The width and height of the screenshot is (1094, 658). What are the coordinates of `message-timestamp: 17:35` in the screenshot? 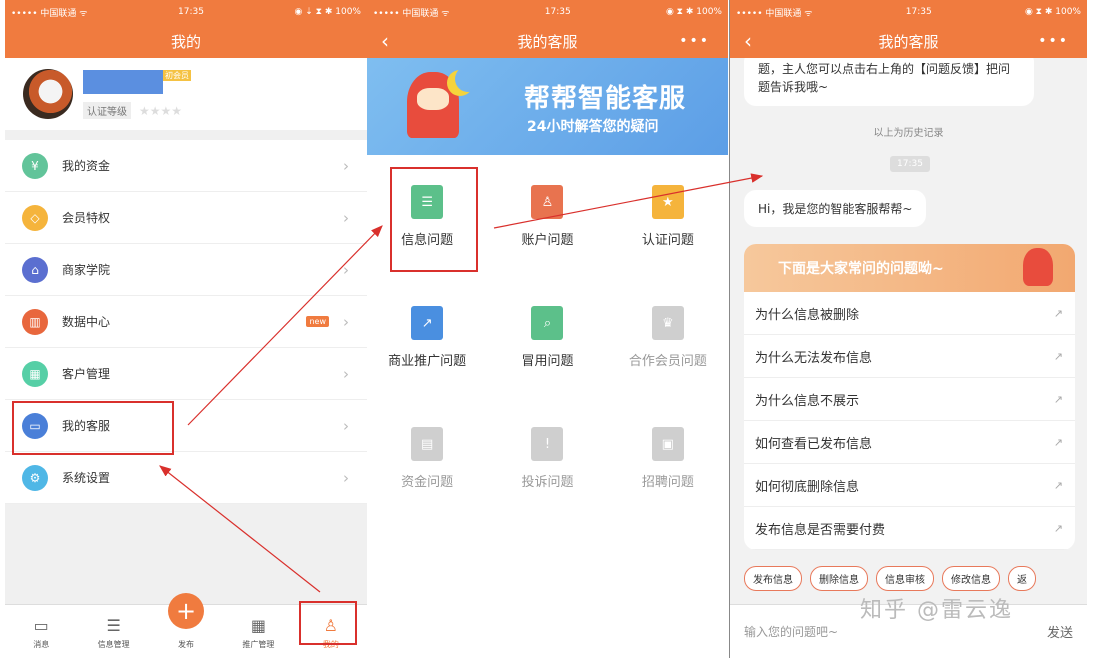 It's located at (910, 164).